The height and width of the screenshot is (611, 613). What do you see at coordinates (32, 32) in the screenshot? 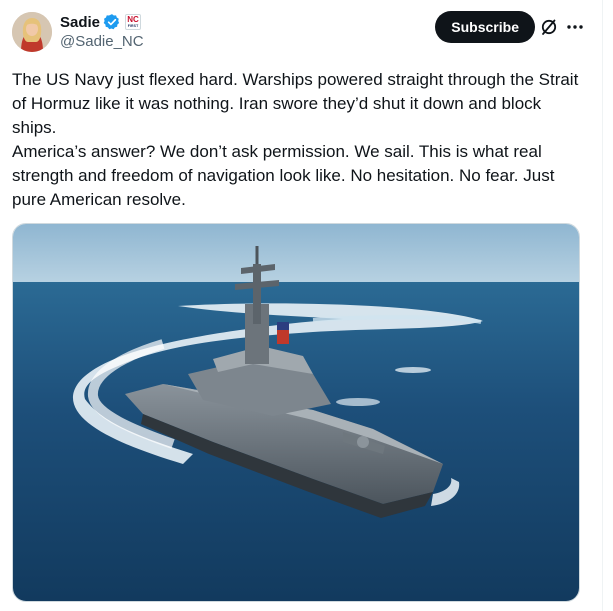
I see `avatar` at bounding box center [32, 32].